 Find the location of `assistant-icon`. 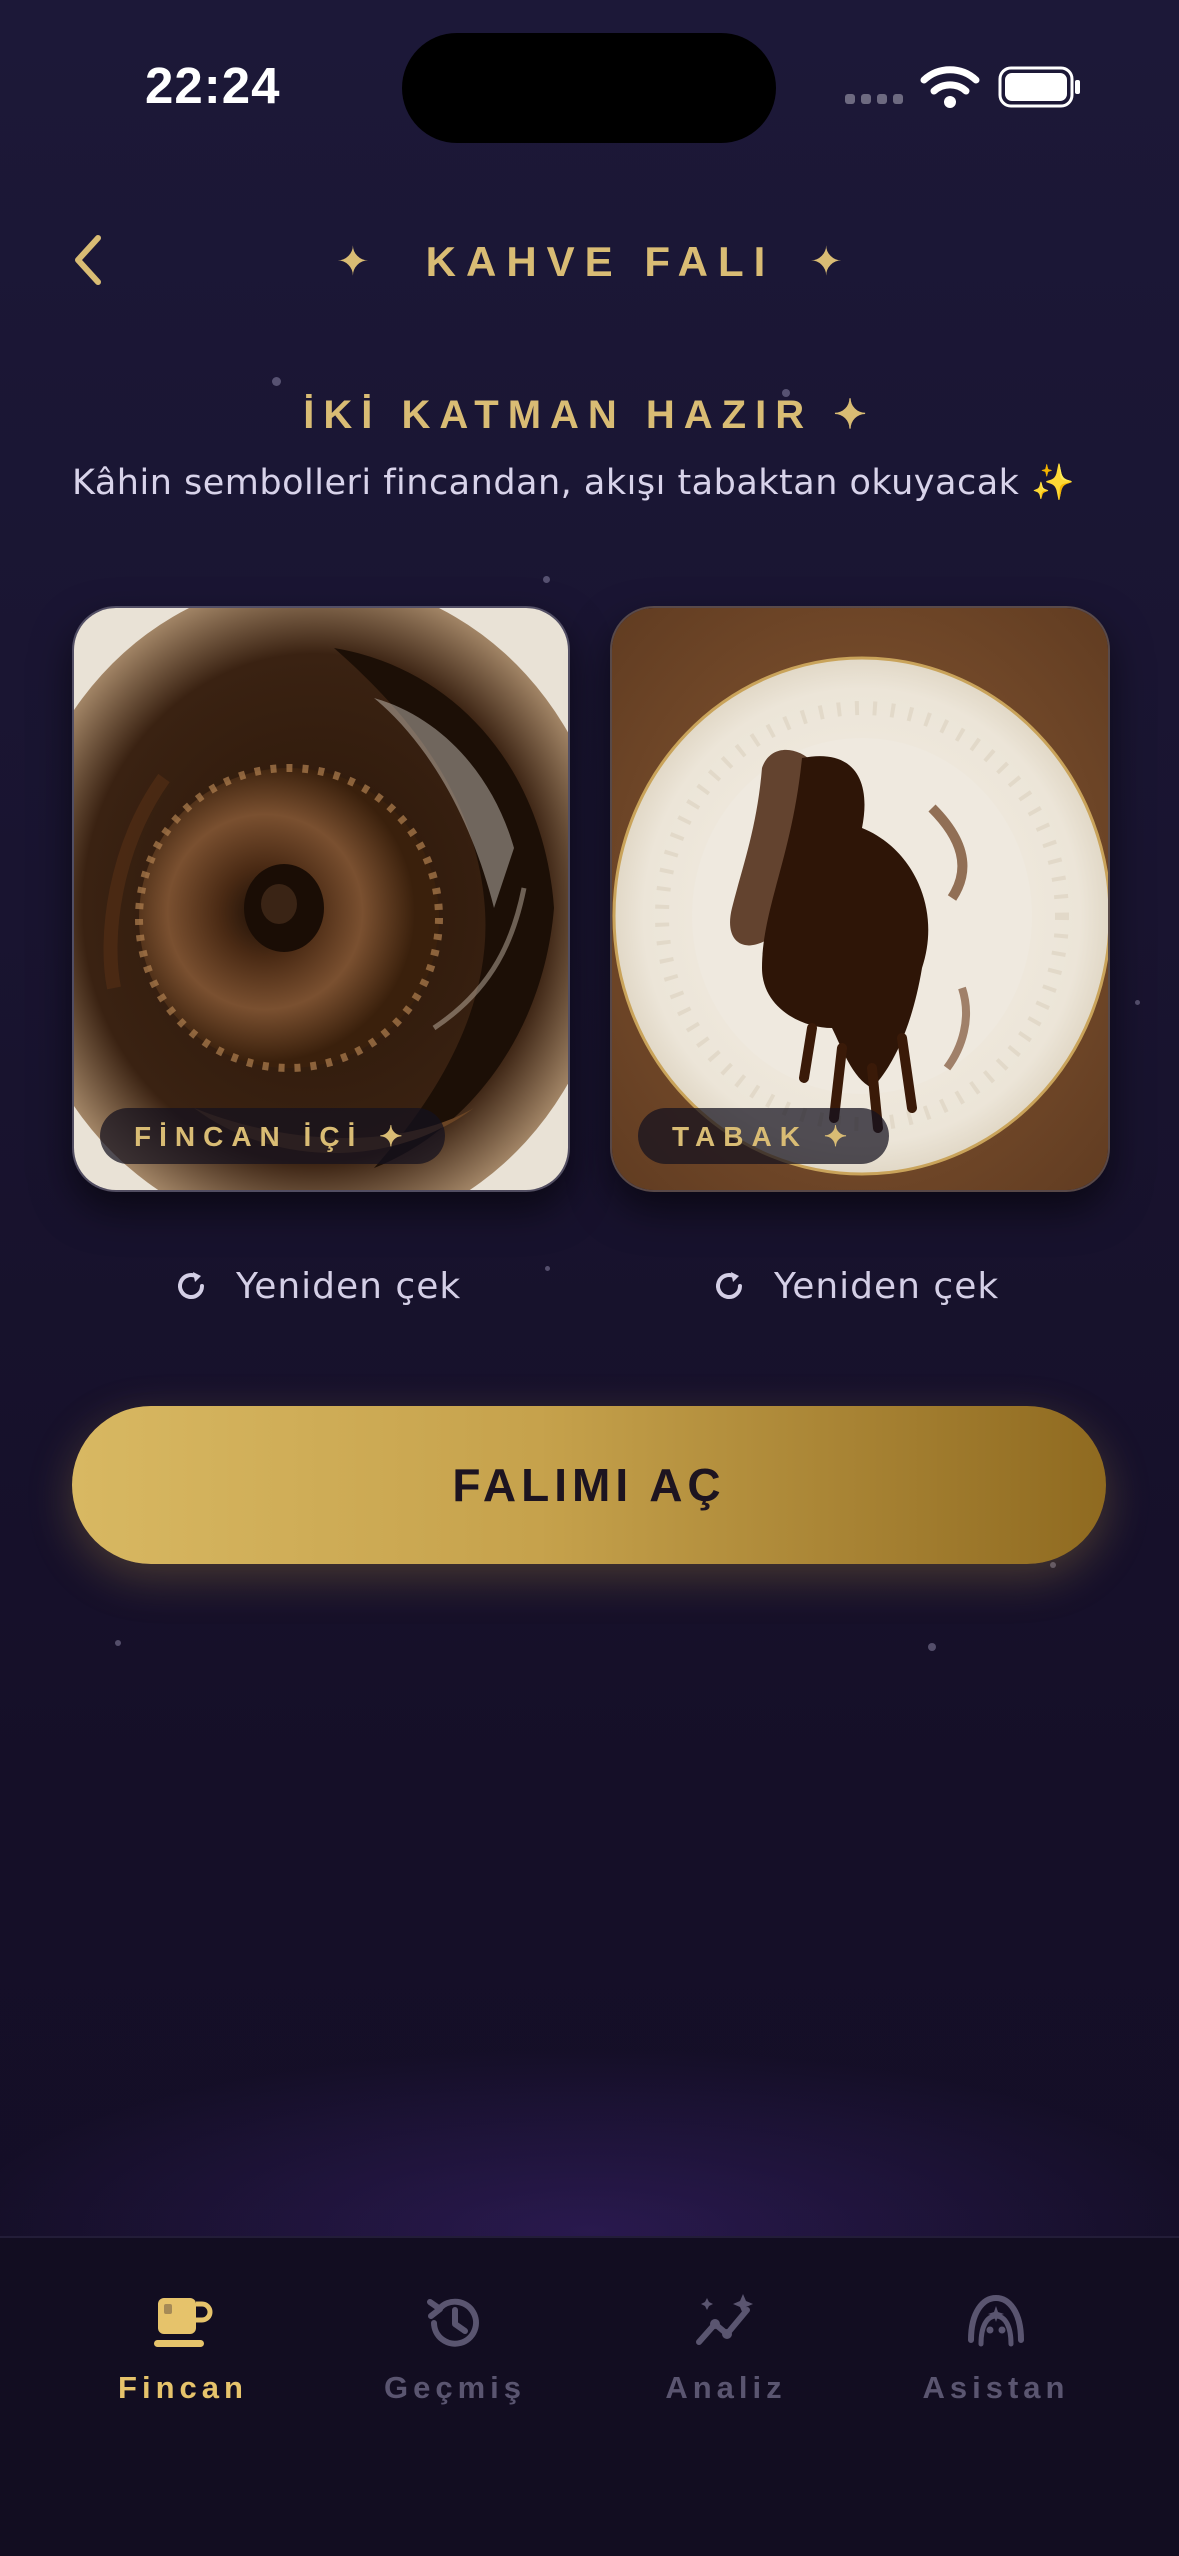

assistant-icon is located at coordinates (996, 2320).